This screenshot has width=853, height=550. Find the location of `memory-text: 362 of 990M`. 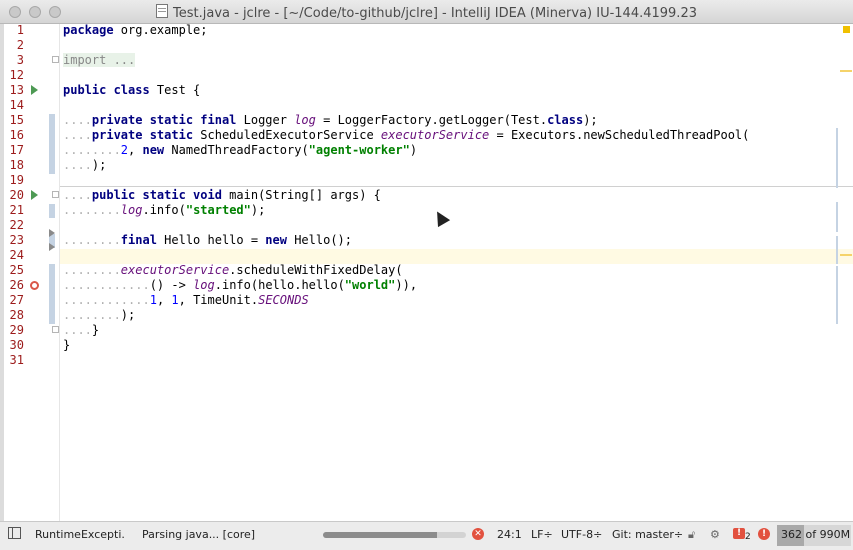

memory-text: 362 of 990M is located at coordinates (816, 534).